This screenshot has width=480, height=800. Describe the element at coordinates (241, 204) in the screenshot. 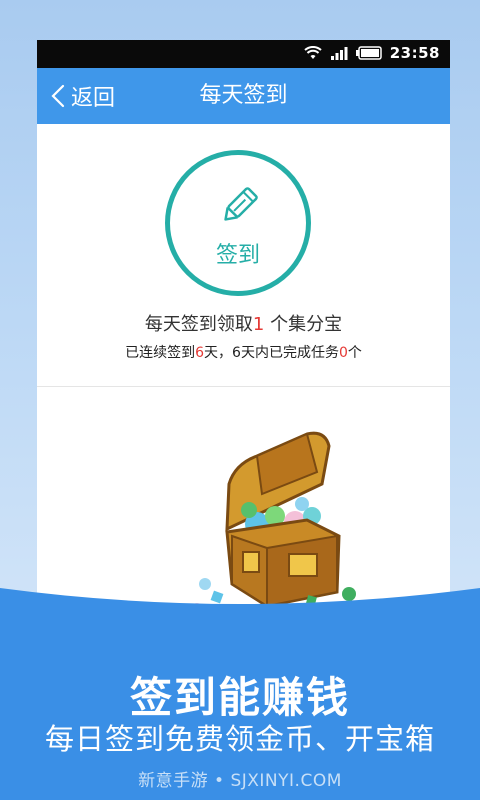

I see `pencil-icon` at that location.